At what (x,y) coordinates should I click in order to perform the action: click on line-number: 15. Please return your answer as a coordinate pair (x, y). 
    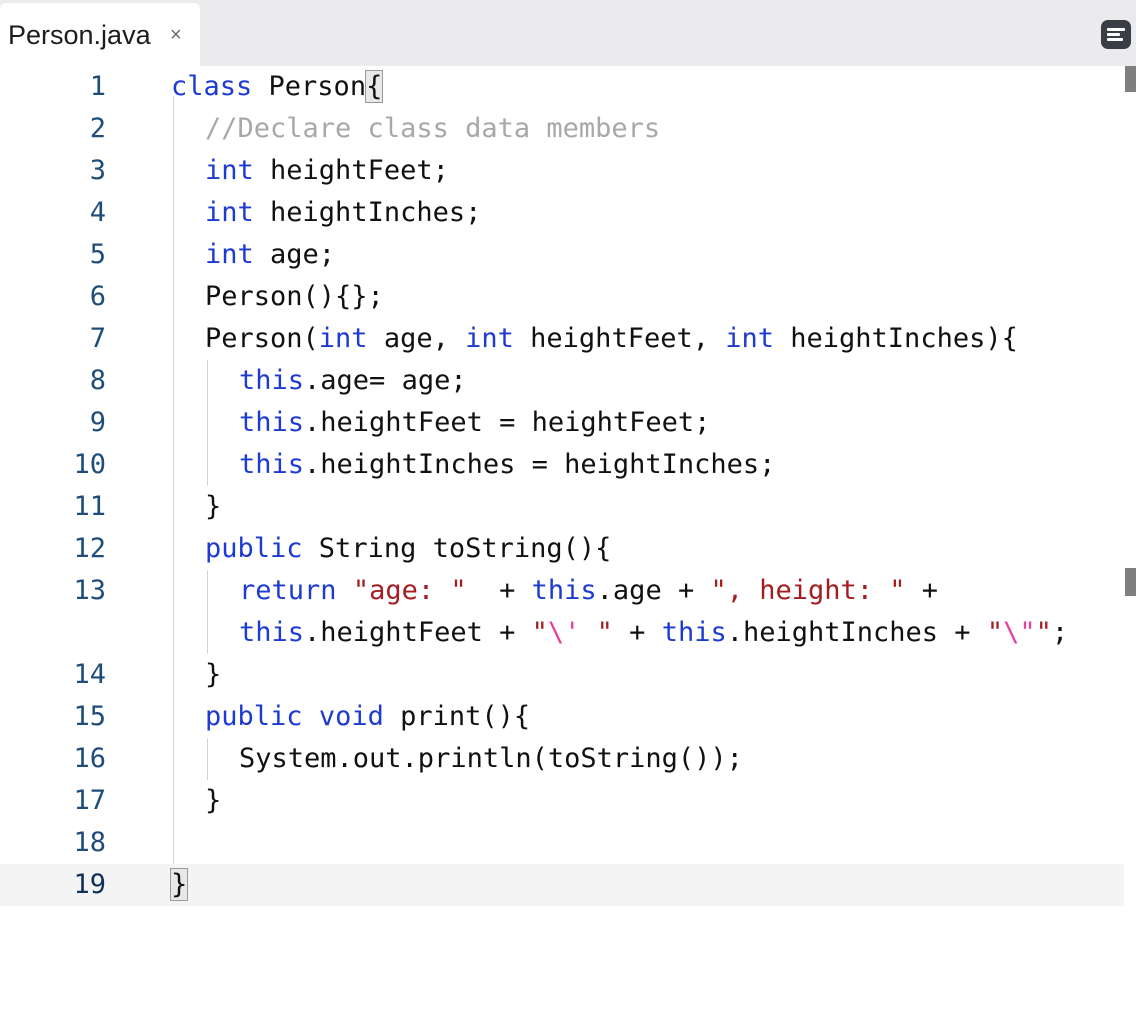
    Looking at the image, I should click on (89, 716).